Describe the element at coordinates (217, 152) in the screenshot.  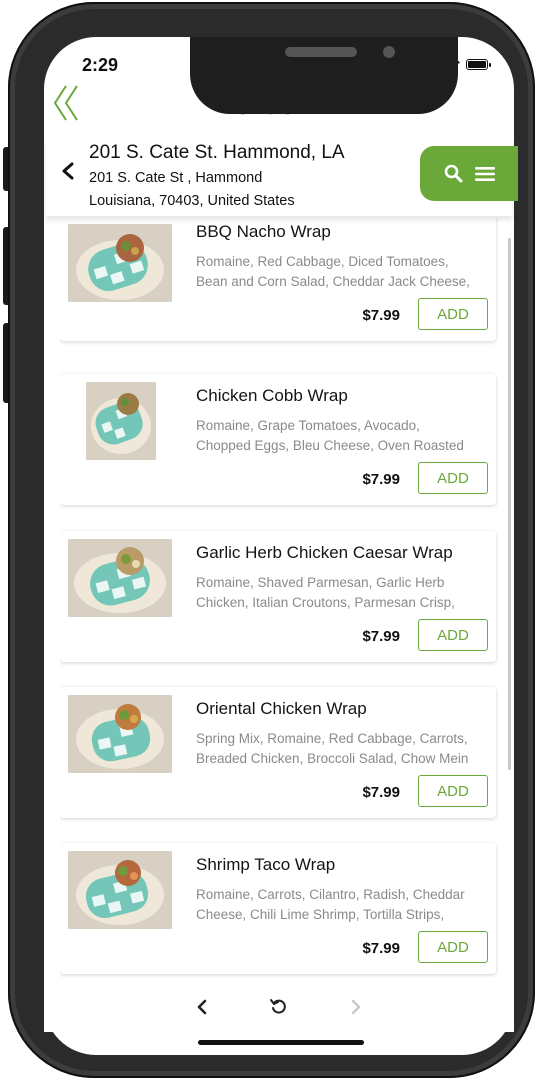
I see `location-title: 201 S. Cate St. Hammond, LA` at that location.